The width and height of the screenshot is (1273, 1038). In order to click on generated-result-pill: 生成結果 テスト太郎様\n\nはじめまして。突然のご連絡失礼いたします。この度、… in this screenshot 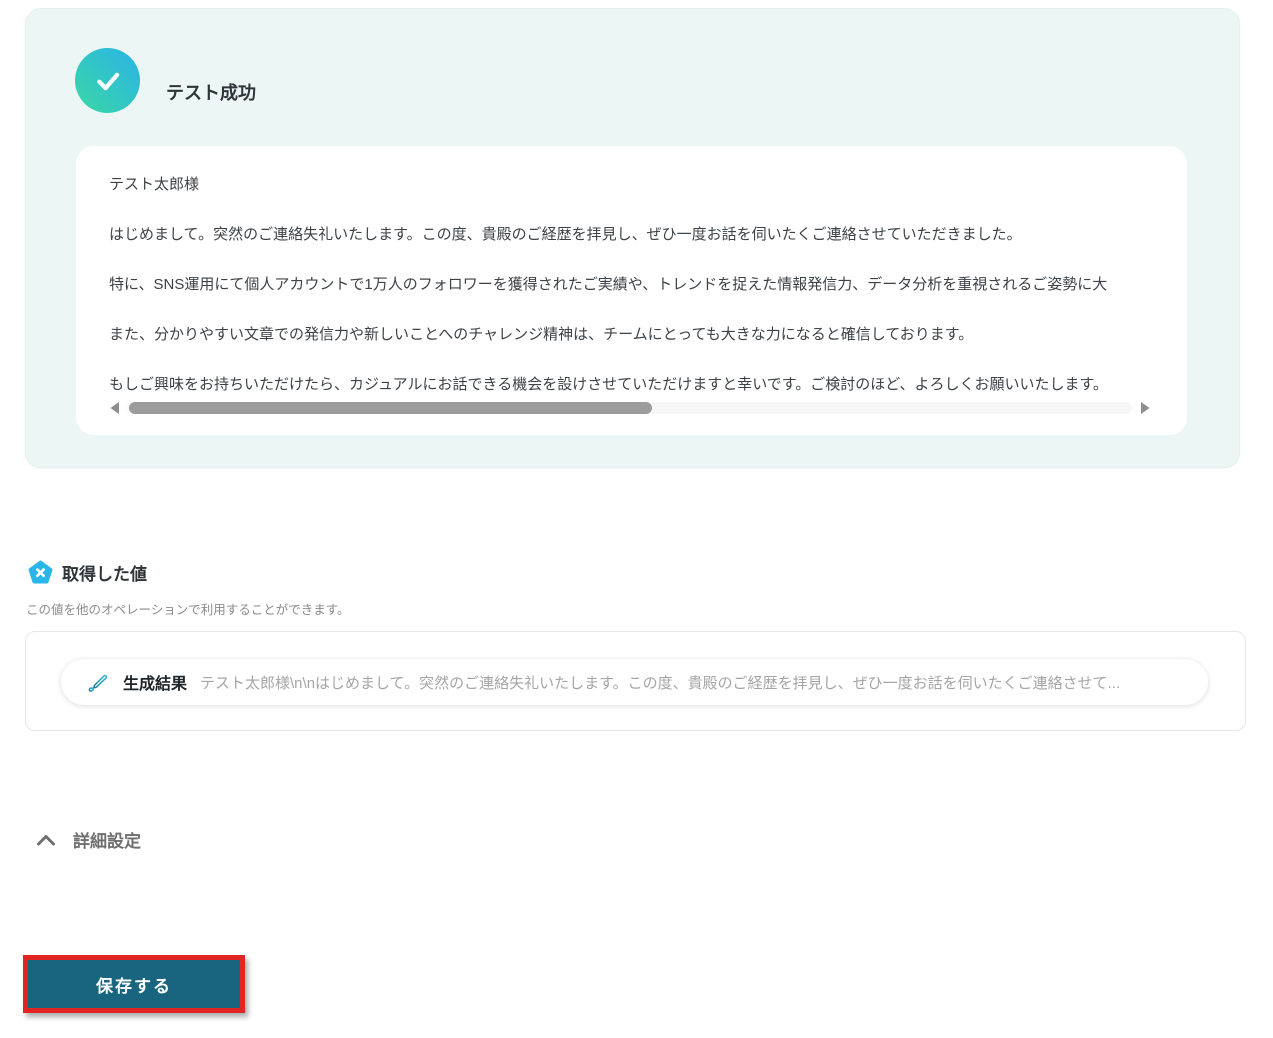, I will do `click(634, 682)`.